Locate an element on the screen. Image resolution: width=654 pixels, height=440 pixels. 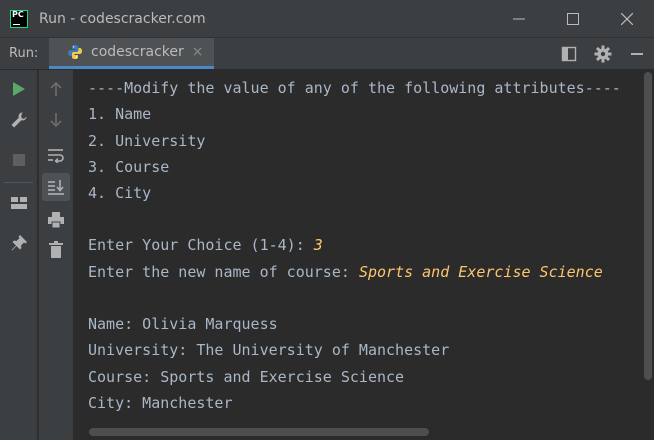
stop-icon is located at coordinates (19, 160).